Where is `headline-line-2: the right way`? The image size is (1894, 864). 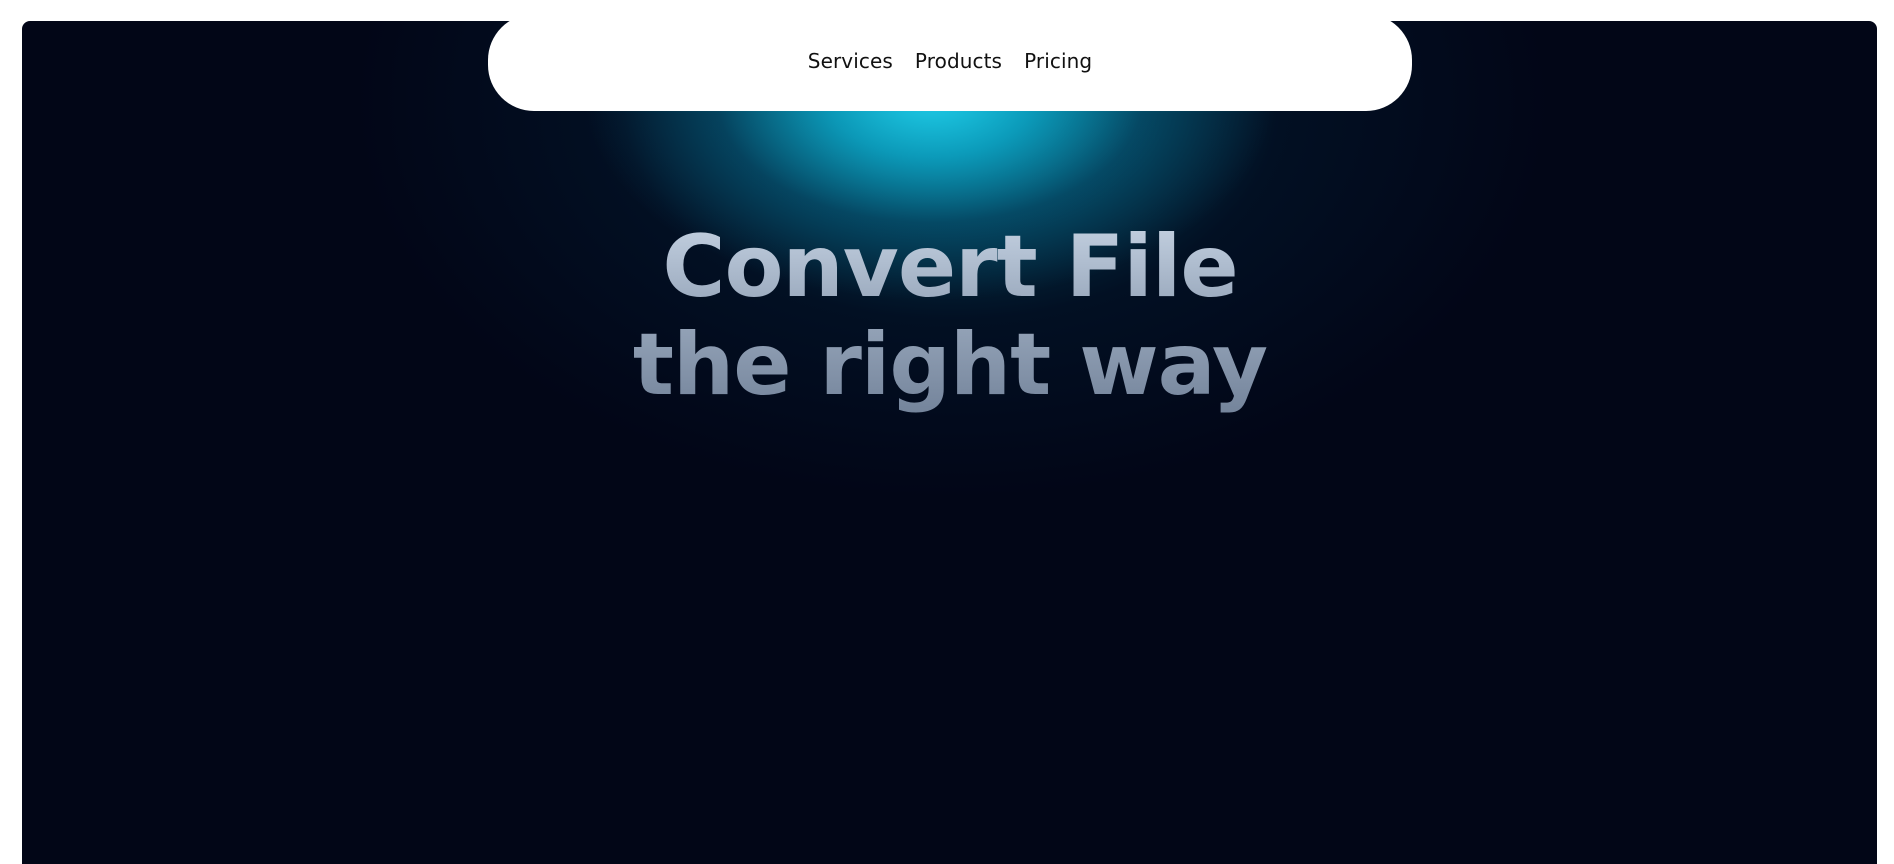
headline-line-2: the right way is located at coordinates (950, 365).